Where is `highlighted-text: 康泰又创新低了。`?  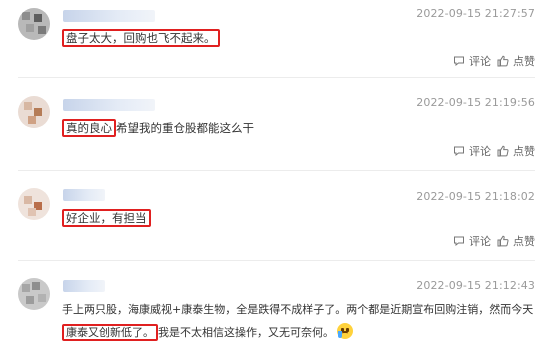 highlighted-text: 康泰又创新低了。 is located at coordinates (110, 332).